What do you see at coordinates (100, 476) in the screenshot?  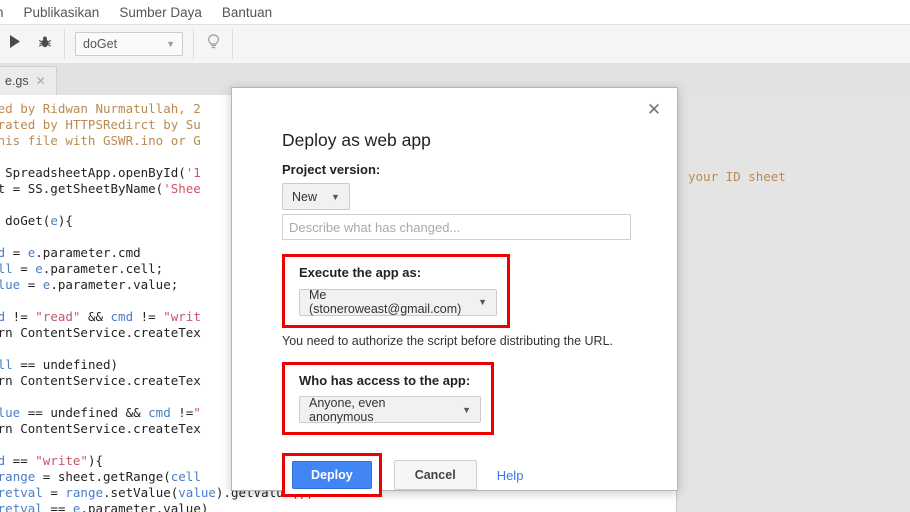 I see `code-line: var range = sheet.getRange(cell` at bounding box center [100, 476].